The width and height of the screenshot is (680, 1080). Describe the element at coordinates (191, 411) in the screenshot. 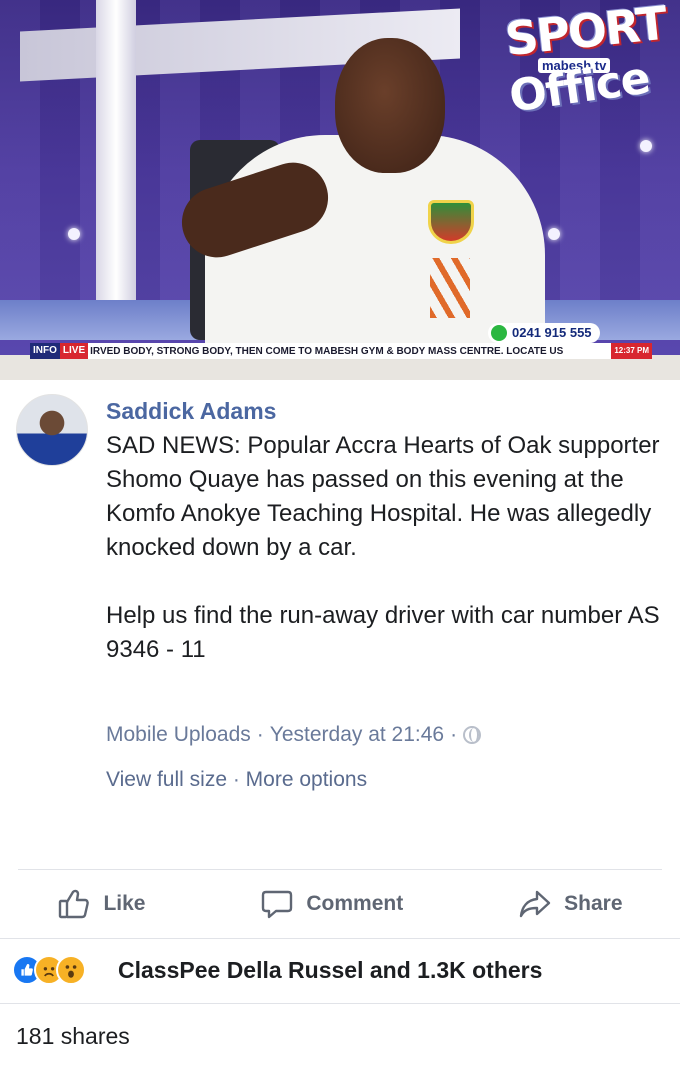

I see `author-name: Saddick Adams` at that location.